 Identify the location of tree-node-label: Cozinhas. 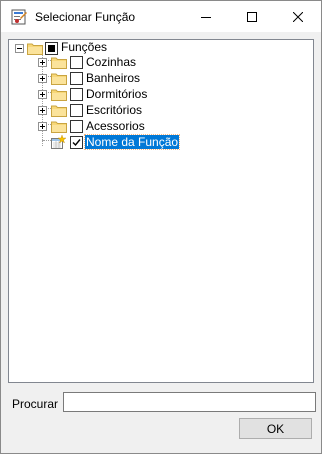
(111, 62).